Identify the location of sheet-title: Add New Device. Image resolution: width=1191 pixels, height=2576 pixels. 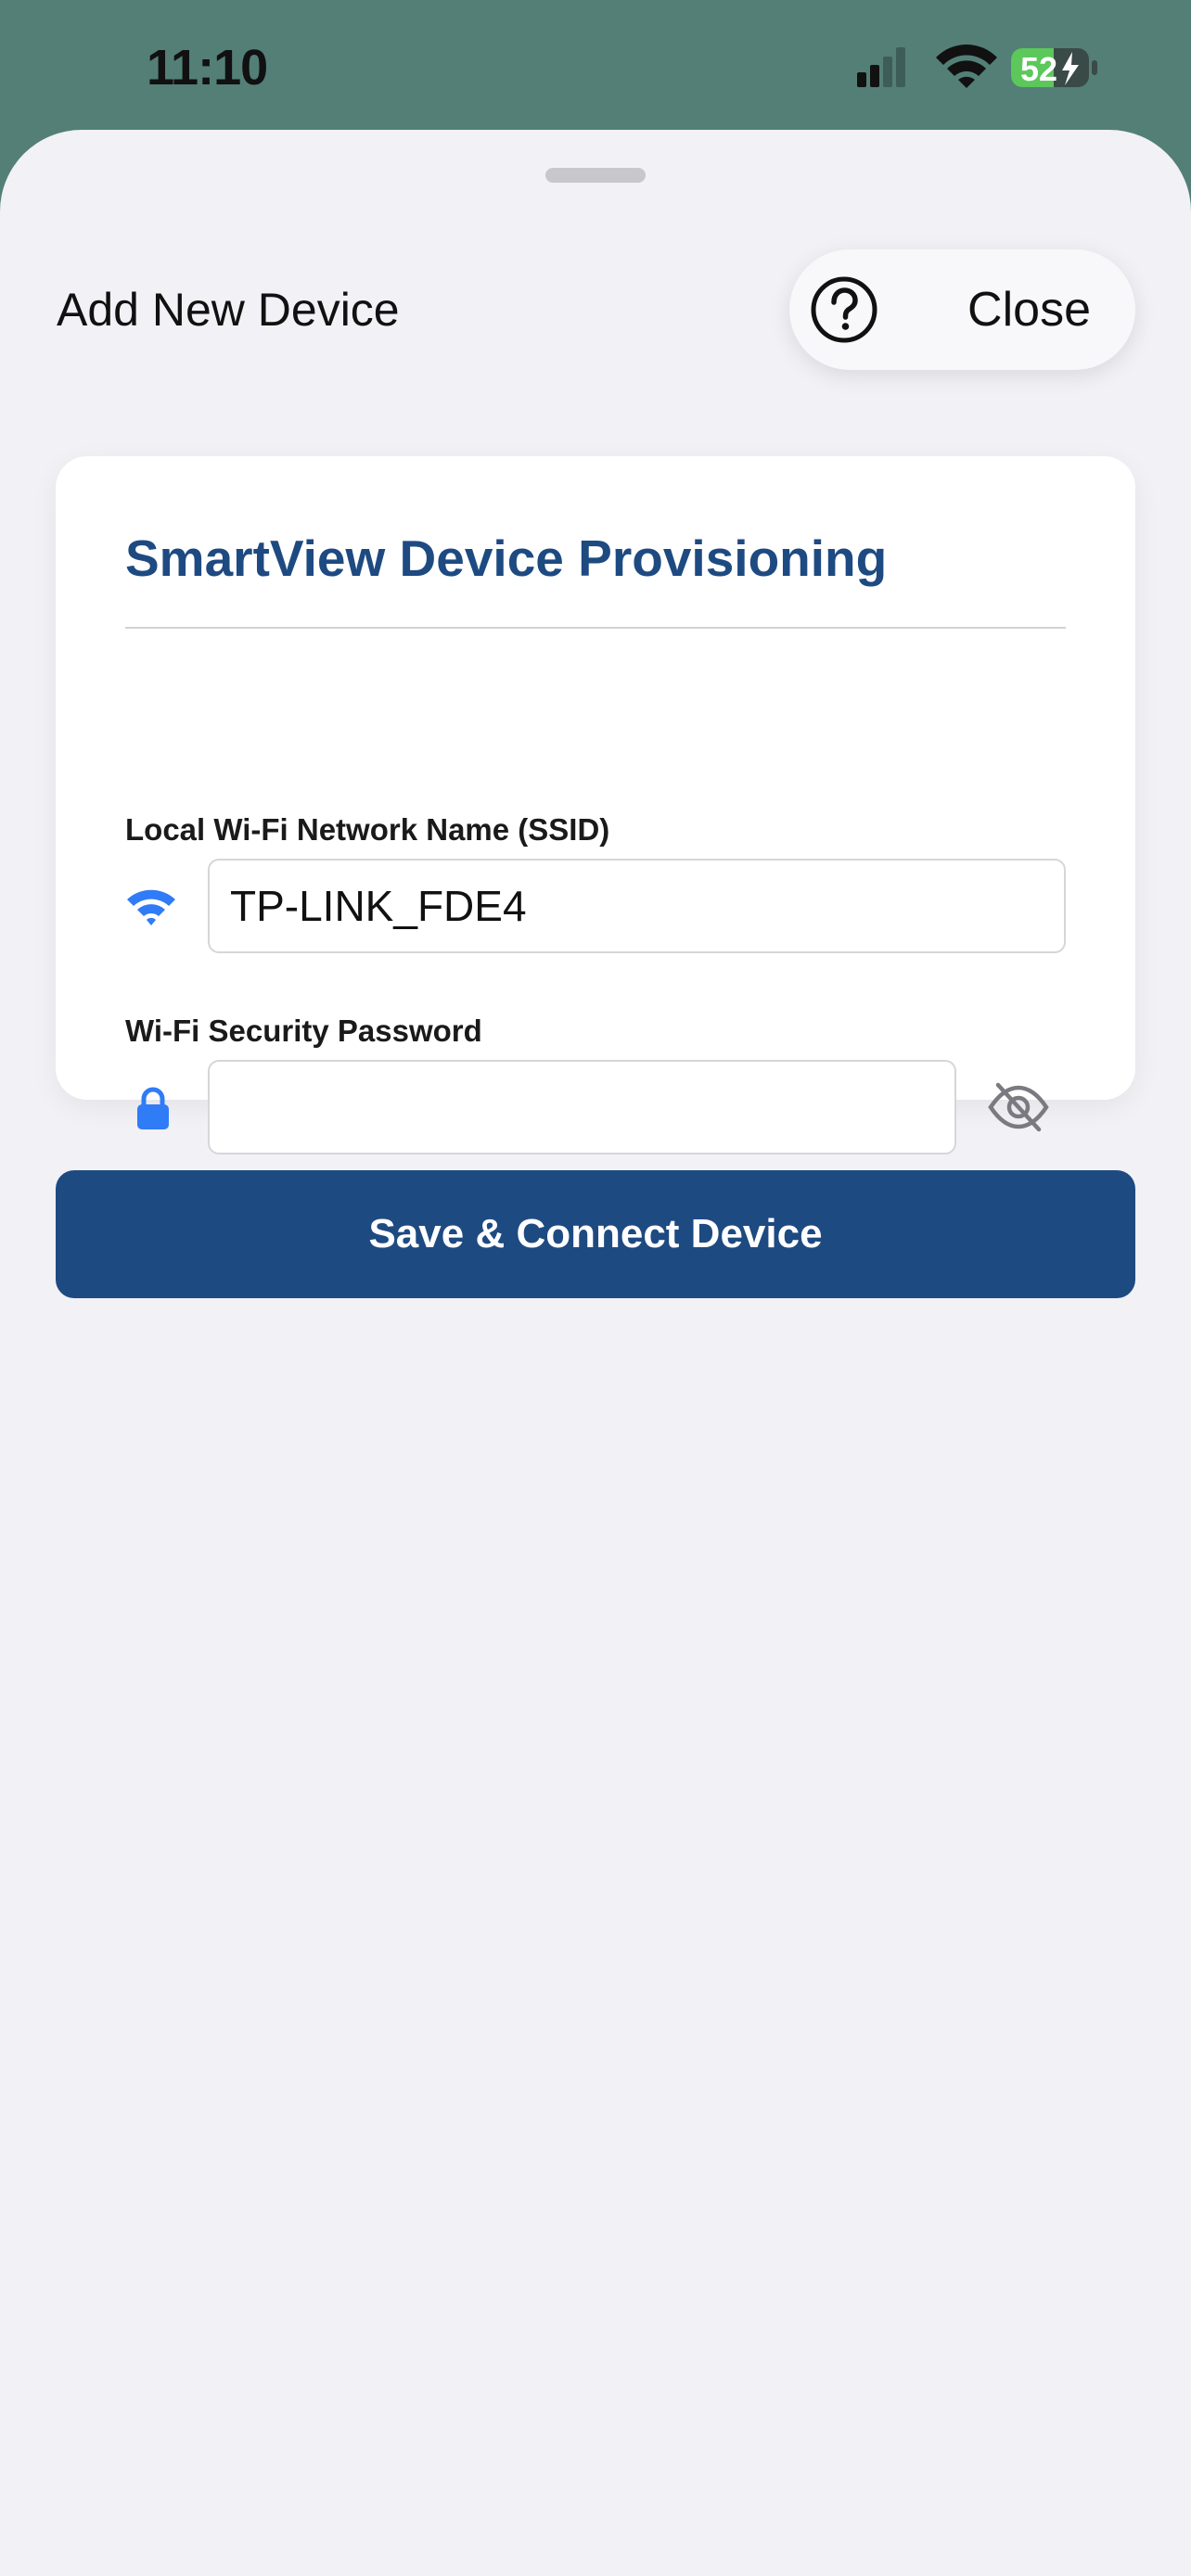
(228, 310).